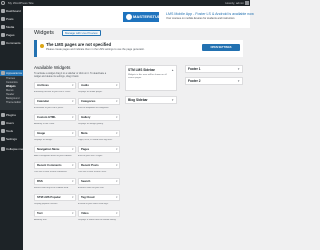 This screenshot has height=250, width=320. Describe the element at coordinates (88, 101) in the screenshot. I see `widget-title: Categories` at that location.